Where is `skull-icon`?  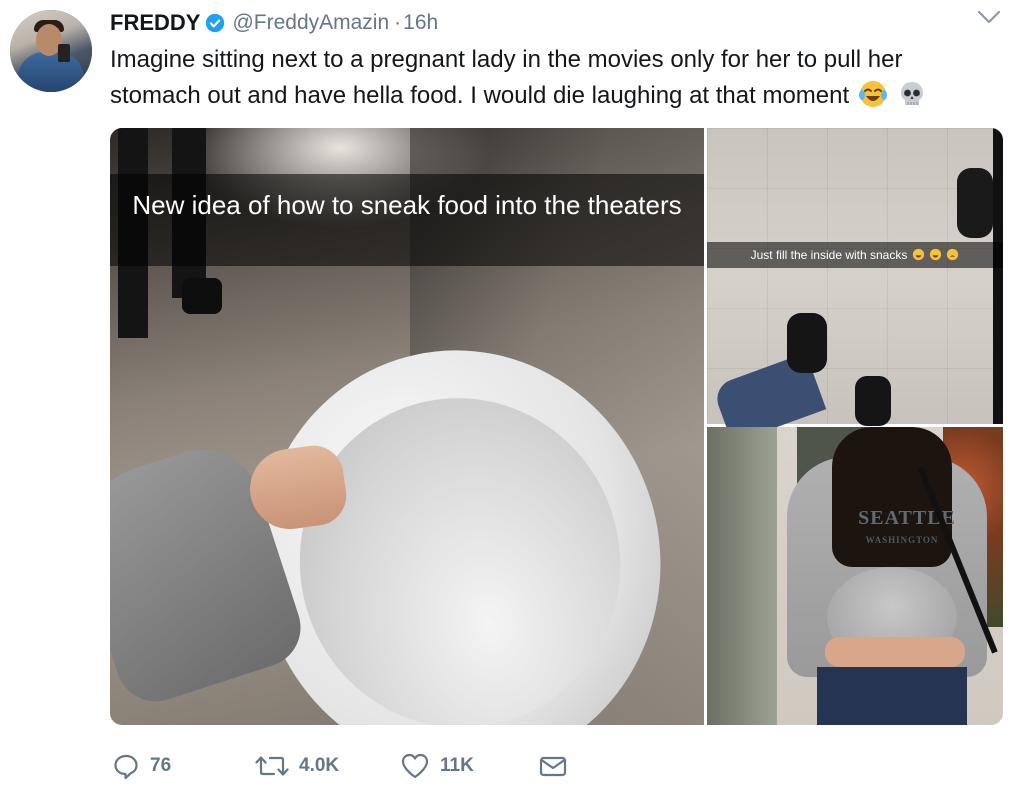 skull-icon is located at coordinates (911, 93).